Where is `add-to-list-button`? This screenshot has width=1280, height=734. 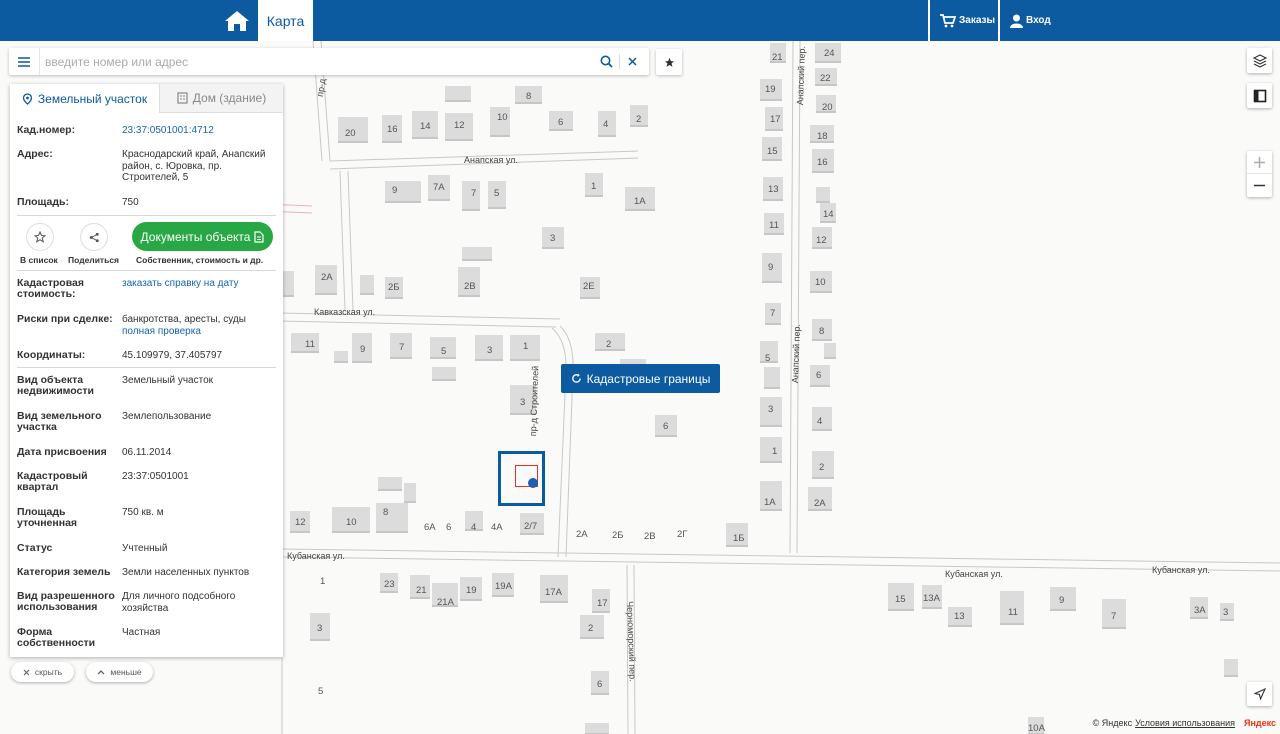
add-to-list-button is located at coordinates (40, 237).